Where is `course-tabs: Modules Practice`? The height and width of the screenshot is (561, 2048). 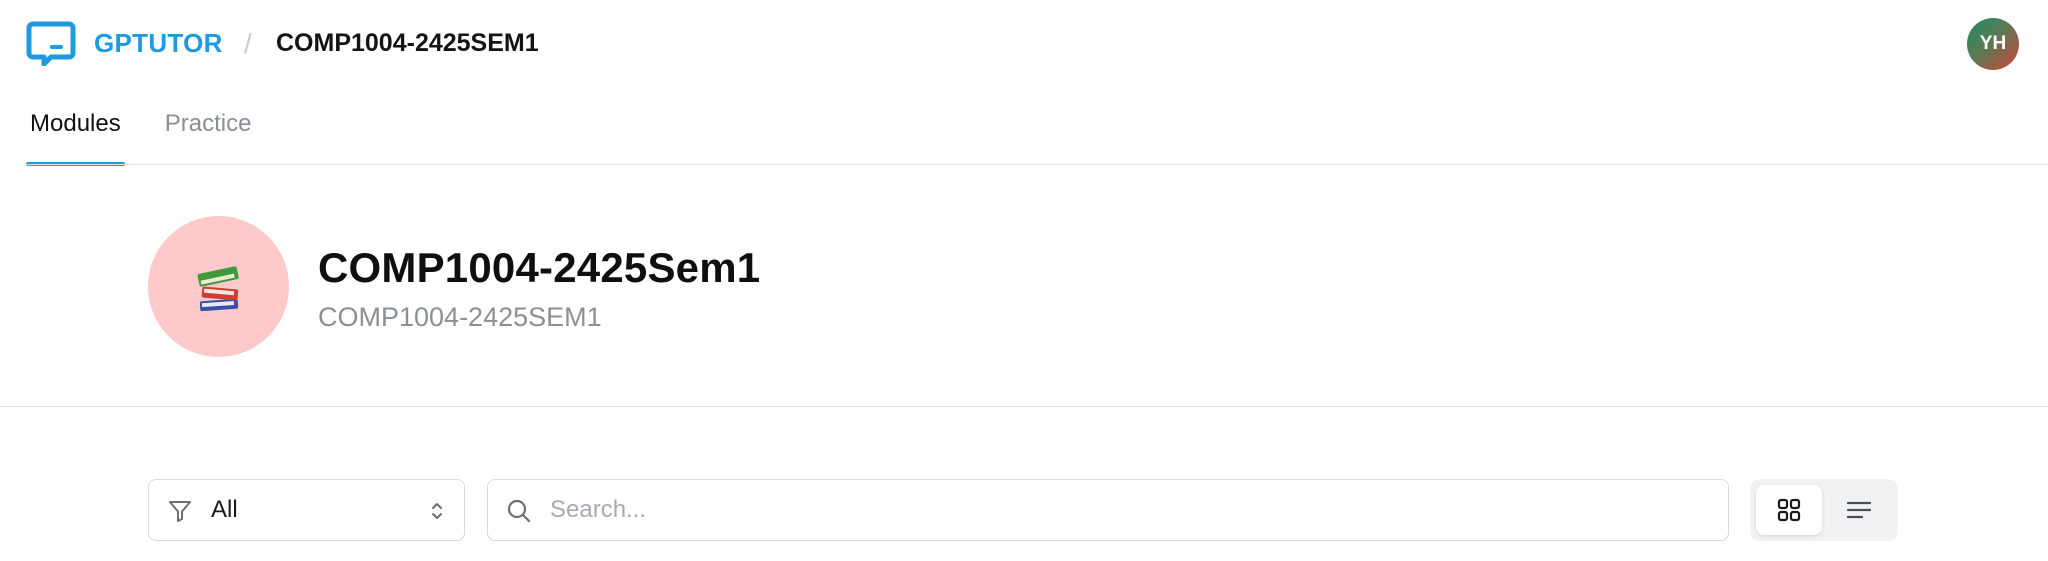
course-tabs: Modules Practice is located at coordinates (140, 131).